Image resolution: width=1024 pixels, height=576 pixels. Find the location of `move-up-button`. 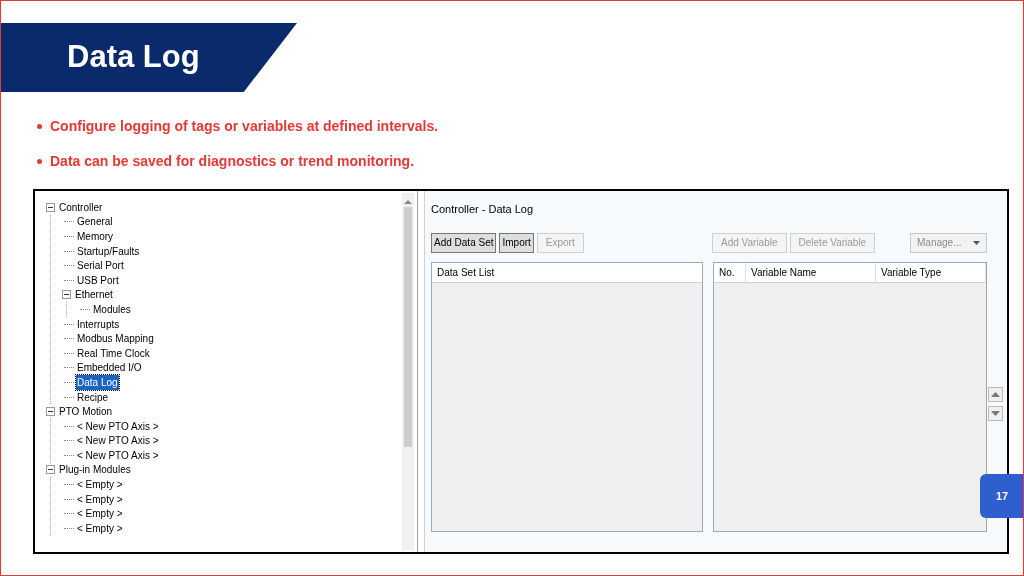

move-up-button is located at coordinates (995, 394).